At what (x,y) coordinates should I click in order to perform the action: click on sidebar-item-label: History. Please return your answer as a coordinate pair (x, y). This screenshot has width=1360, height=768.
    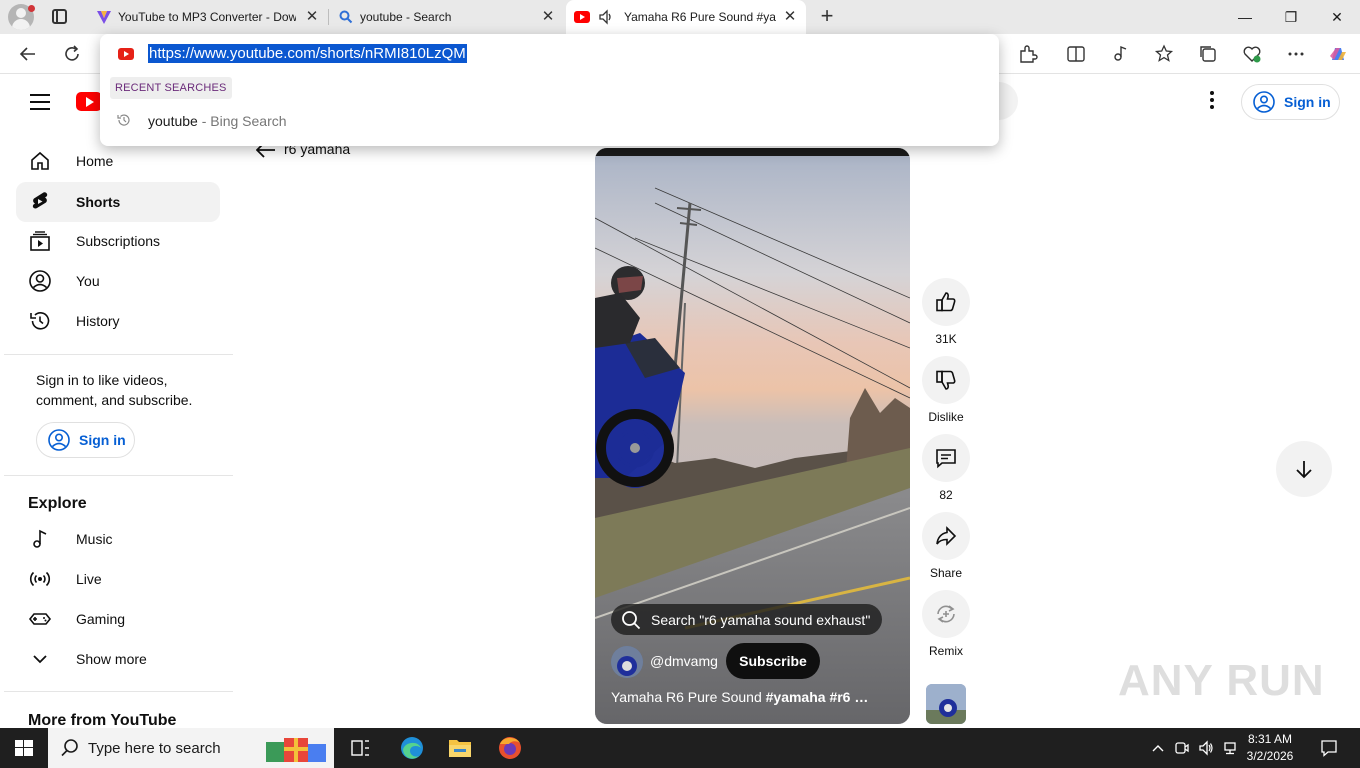
    Looking at the image, I should click on (98, 321).